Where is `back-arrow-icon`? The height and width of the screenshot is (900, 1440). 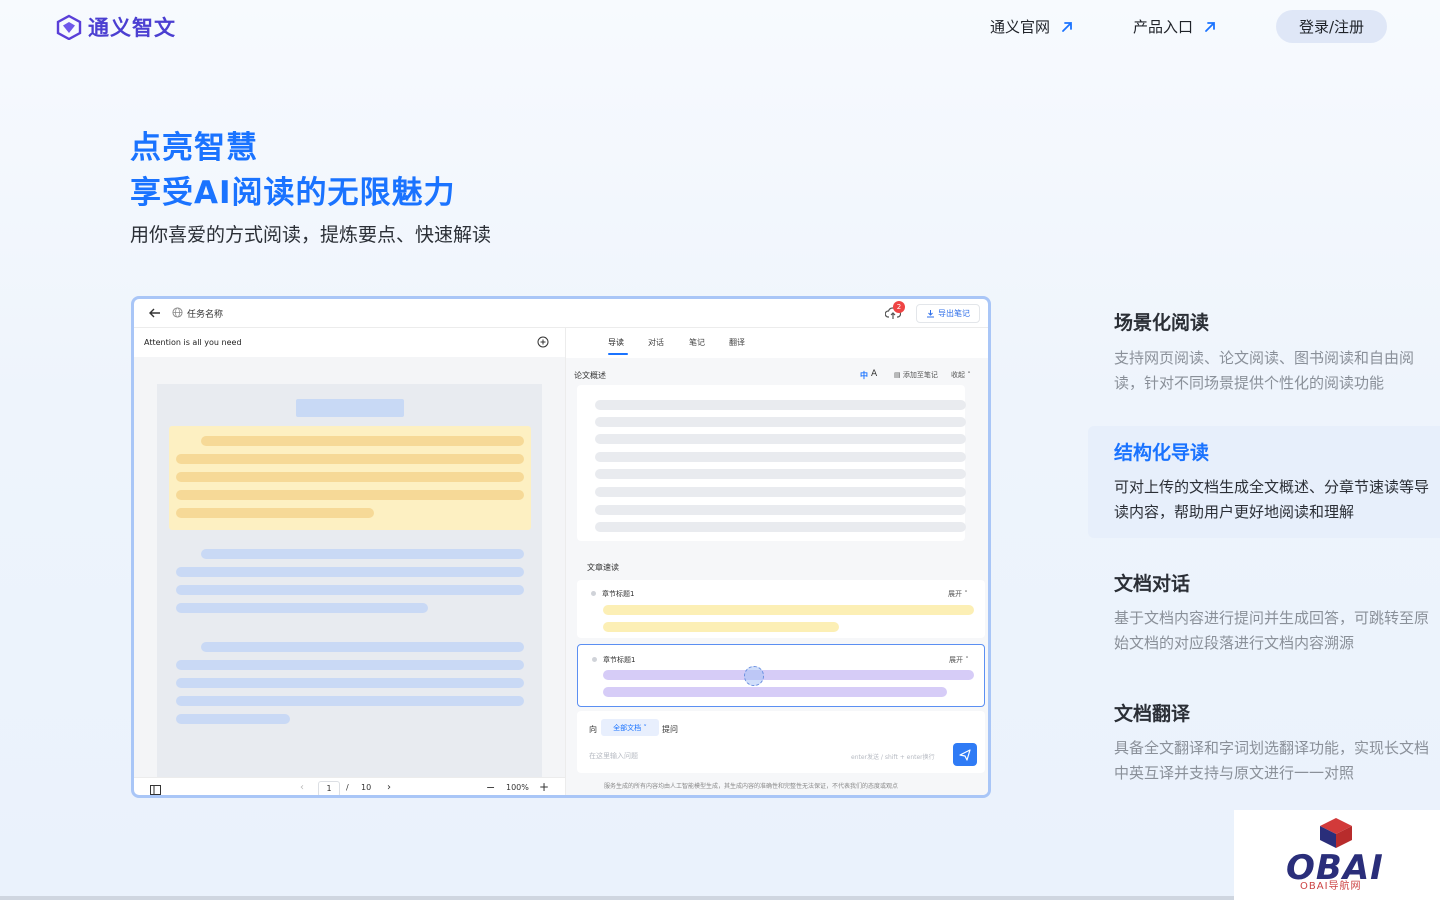 back-arrow-icon is located at coordinates (155, 313).